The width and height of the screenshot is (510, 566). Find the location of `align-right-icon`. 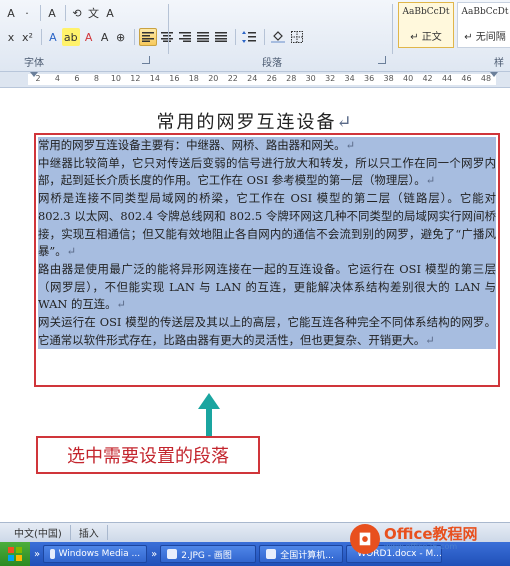

align-right-icon is located at coordinates (184, 37).